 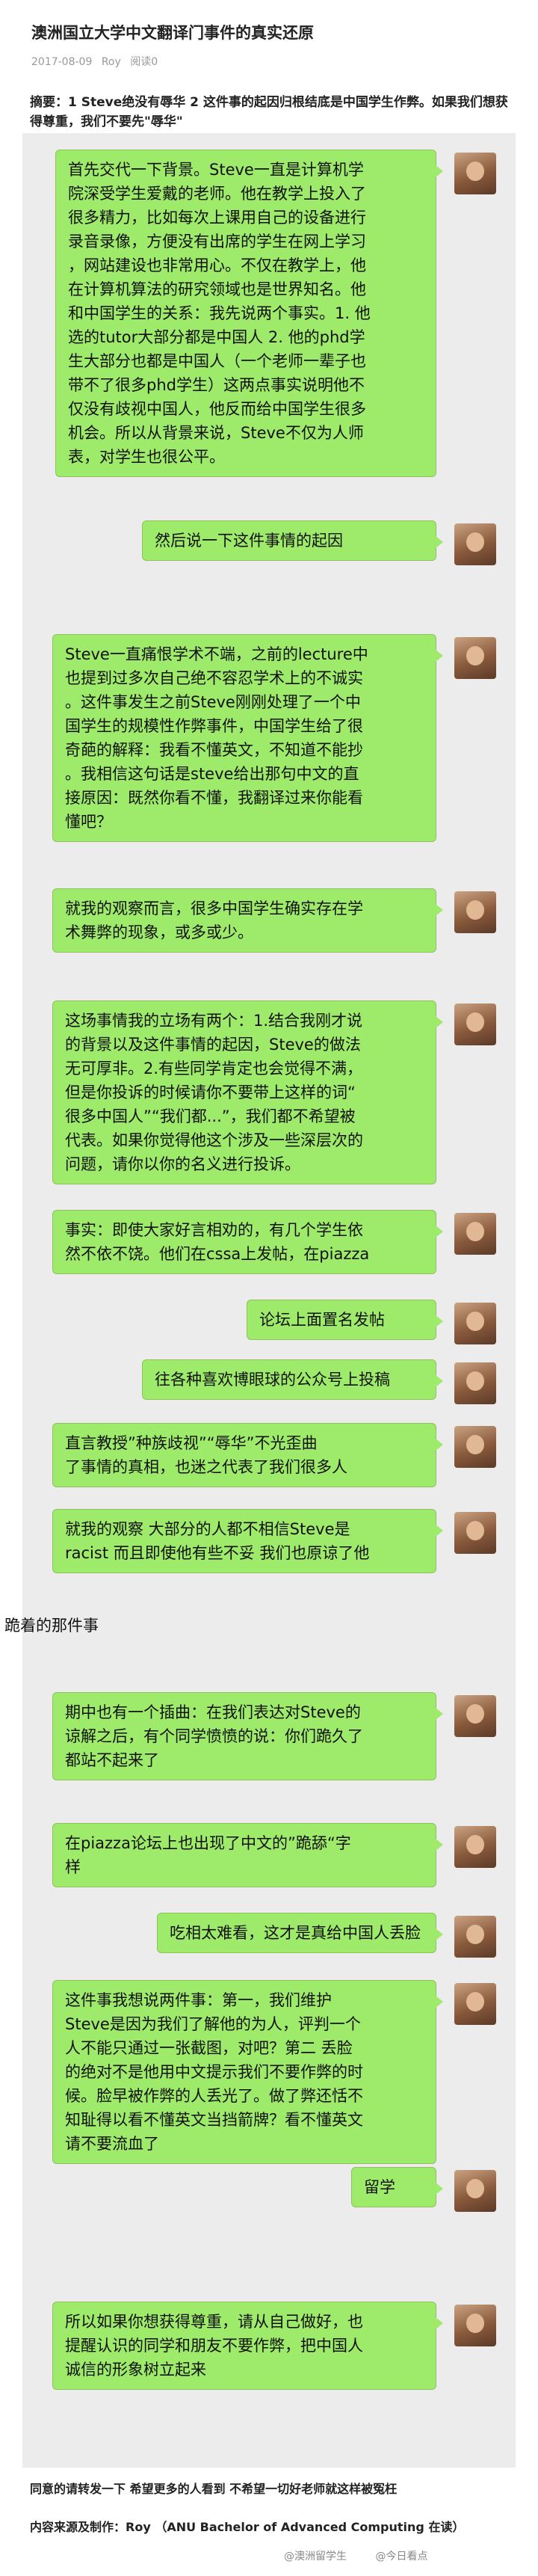 What do you see at coordinates (369, 2555) in the screenshot?
I see `watermark: @澳洲留学生 @今日看点` at bounding box center [369, 2555].